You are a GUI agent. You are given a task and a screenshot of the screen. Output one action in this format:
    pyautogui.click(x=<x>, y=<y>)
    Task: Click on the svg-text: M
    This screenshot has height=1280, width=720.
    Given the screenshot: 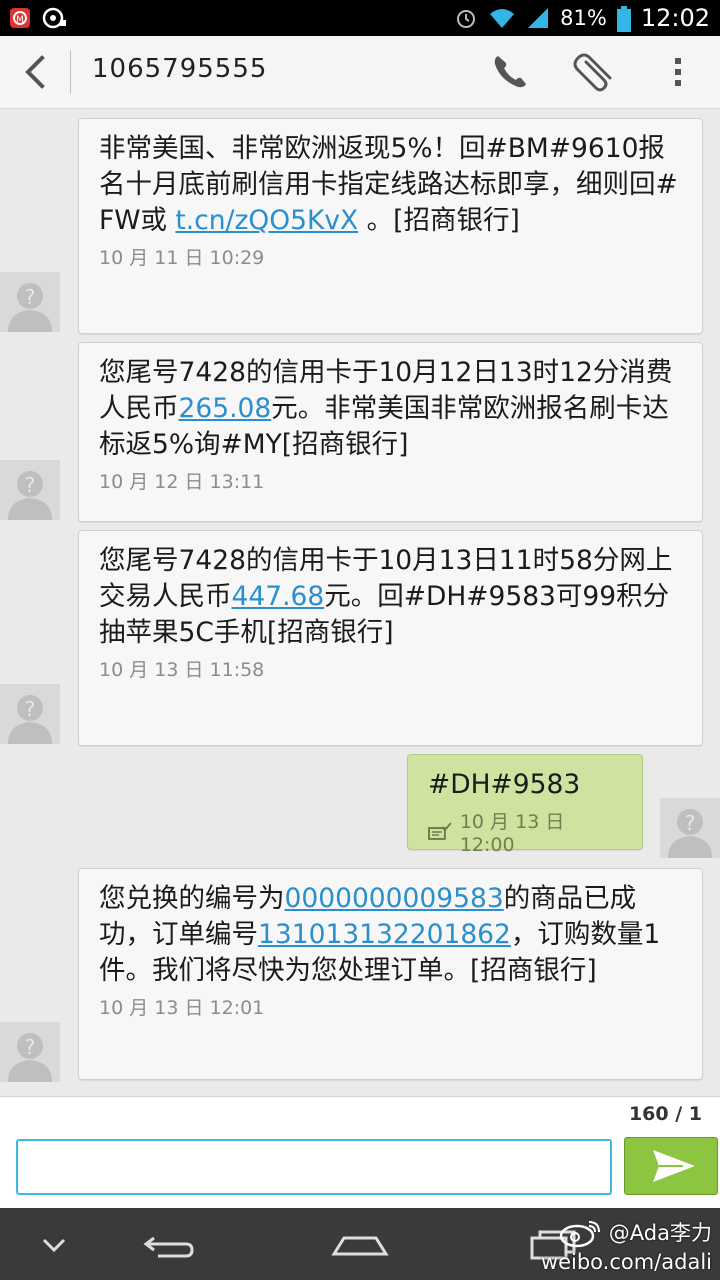 What is the action you would take?
    pyautogui.click(x=20, y=20)
    